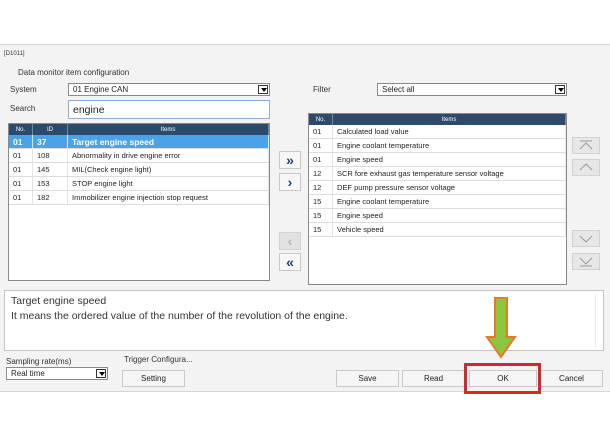 Image resolution: width=610 pixels, height=426 pixels. I want to click on cell-item: Calculated load value, so click(449, 131).